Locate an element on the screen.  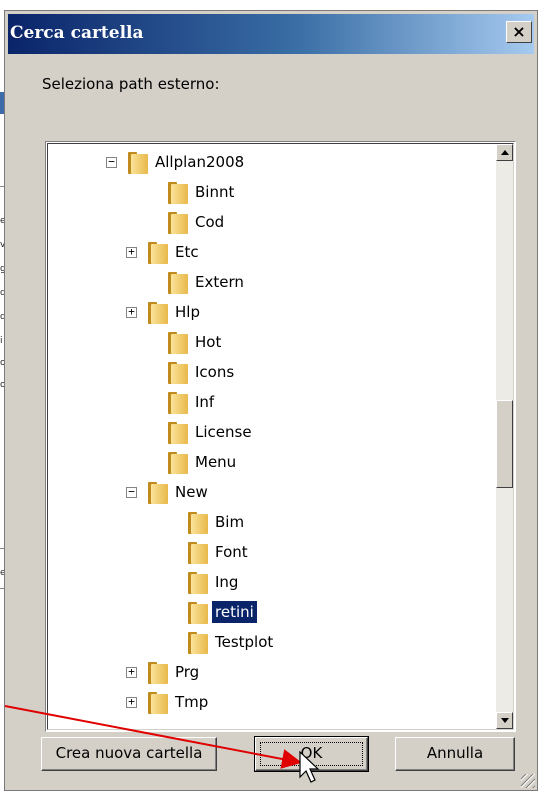
tree-item-label: License is located at coordinates (223, 432).